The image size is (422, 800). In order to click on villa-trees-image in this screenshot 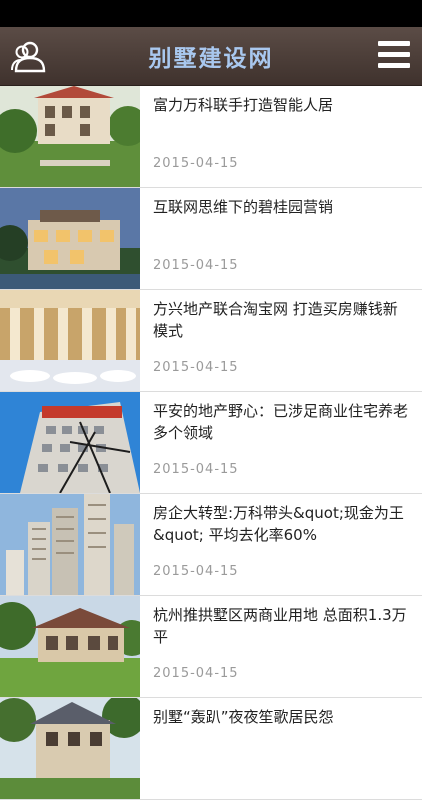, I will do `click(70, 748)`.